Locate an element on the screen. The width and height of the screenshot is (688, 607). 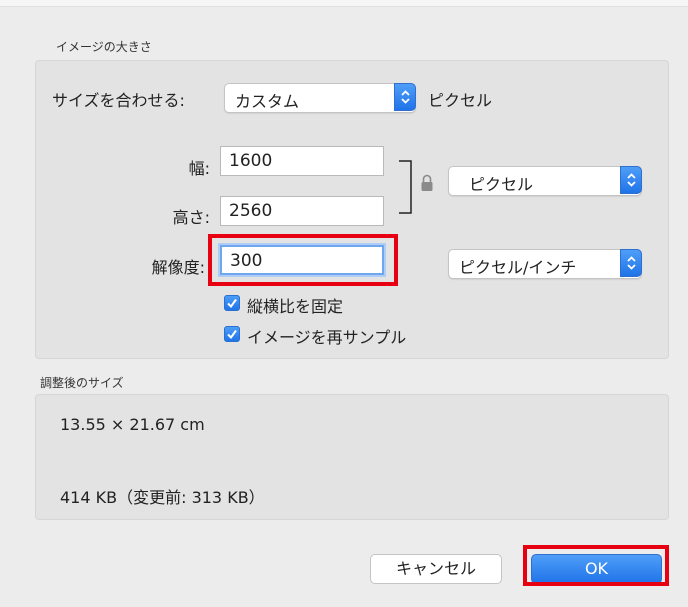
ok-highlight-outline is located at coordinates (596, 565).